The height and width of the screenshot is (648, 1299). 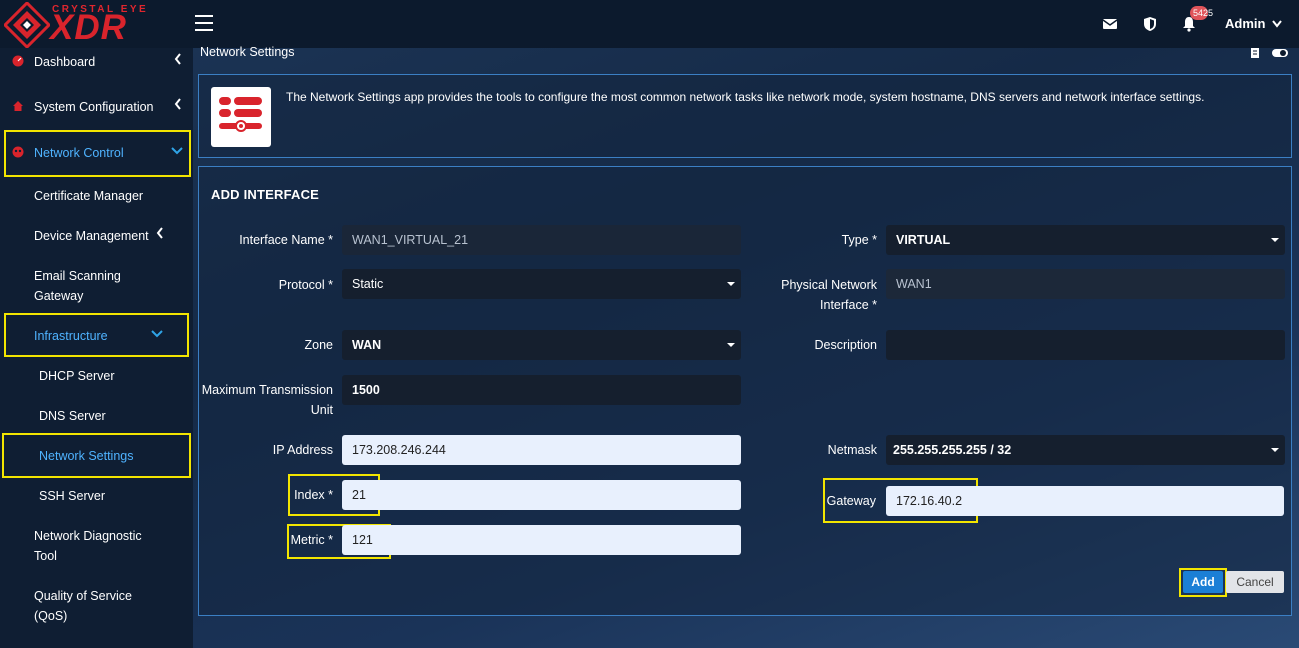 What do you see at coordinates (541, 495) in the screenshot?
I see `index-field: 21` at bounding box center [541, 495].